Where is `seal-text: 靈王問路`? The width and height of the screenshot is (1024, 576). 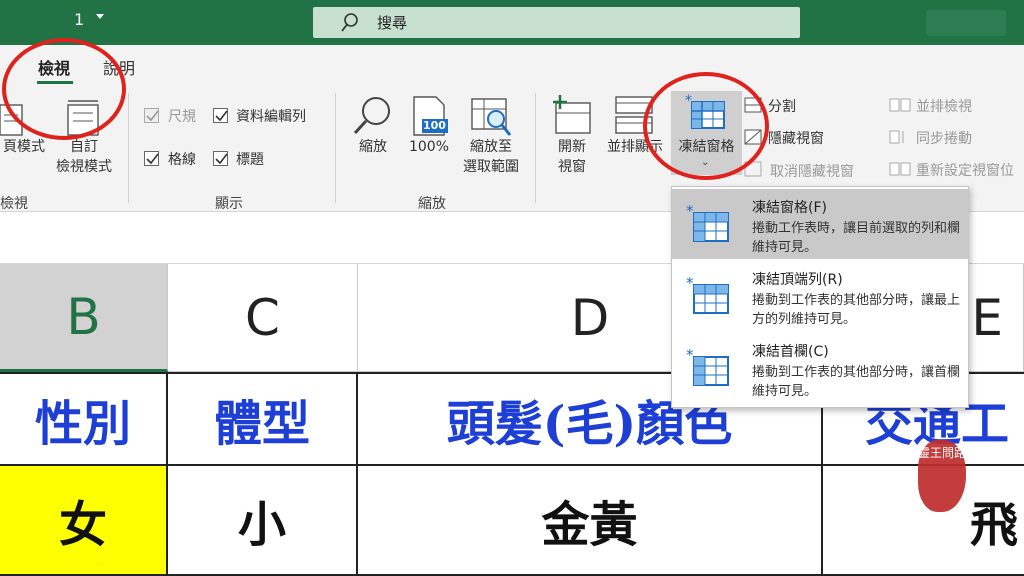
seal-text: 靈王問路 is located at coordinates (942, 453).